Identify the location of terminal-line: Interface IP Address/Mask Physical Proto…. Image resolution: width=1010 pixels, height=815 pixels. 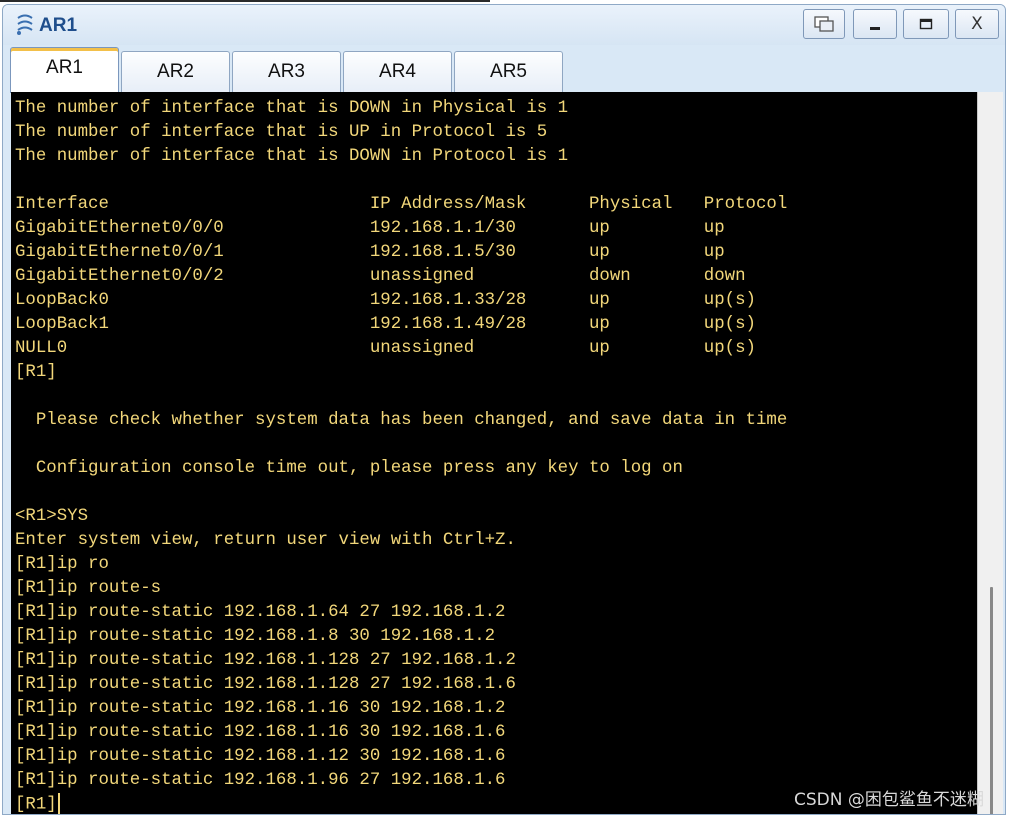
(401, 204).